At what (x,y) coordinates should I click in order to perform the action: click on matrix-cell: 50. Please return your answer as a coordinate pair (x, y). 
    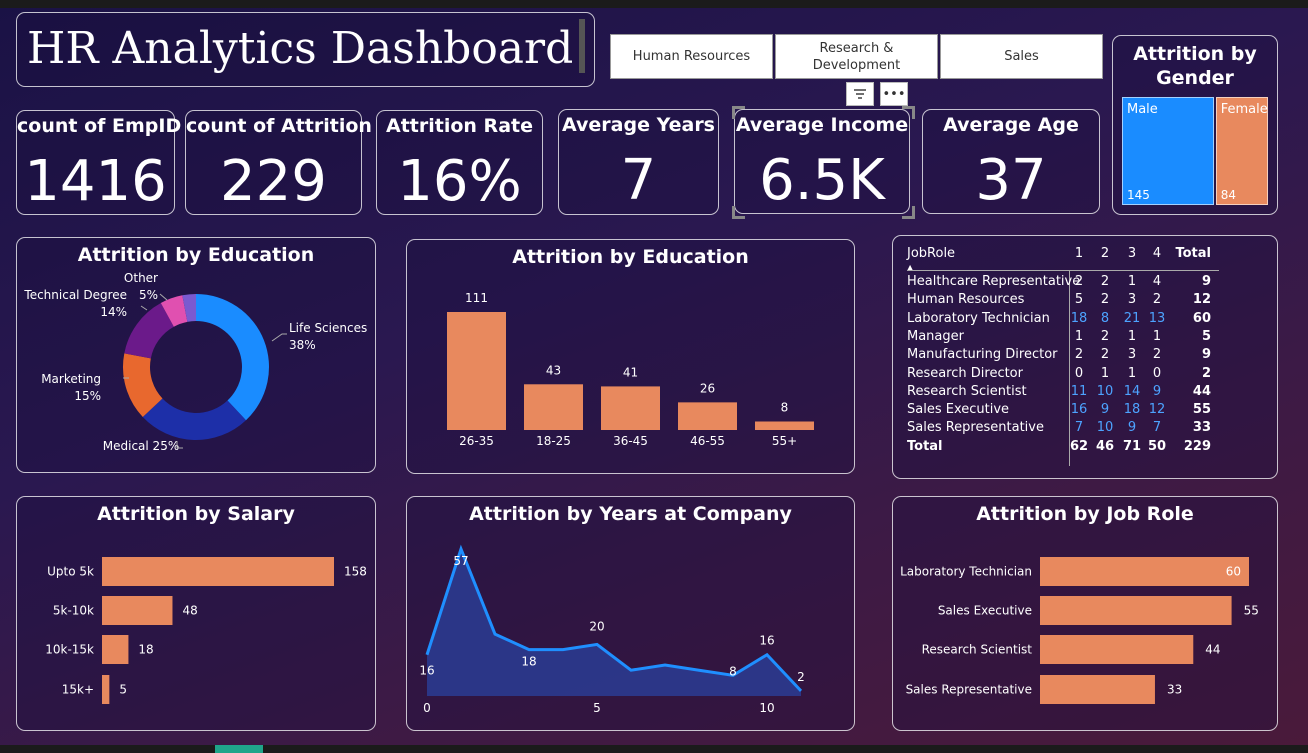
    Looking at the image, I should click on (1157, 446).